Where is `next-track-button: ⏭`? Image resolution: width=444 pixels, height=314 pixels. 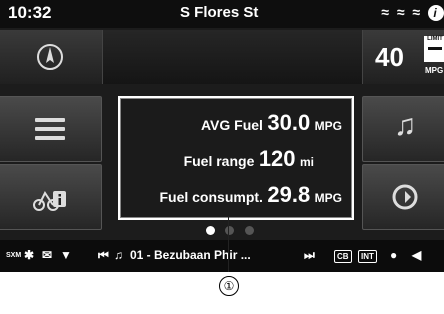
next-track-button: ⏭ is located at coordinates (309, 255).